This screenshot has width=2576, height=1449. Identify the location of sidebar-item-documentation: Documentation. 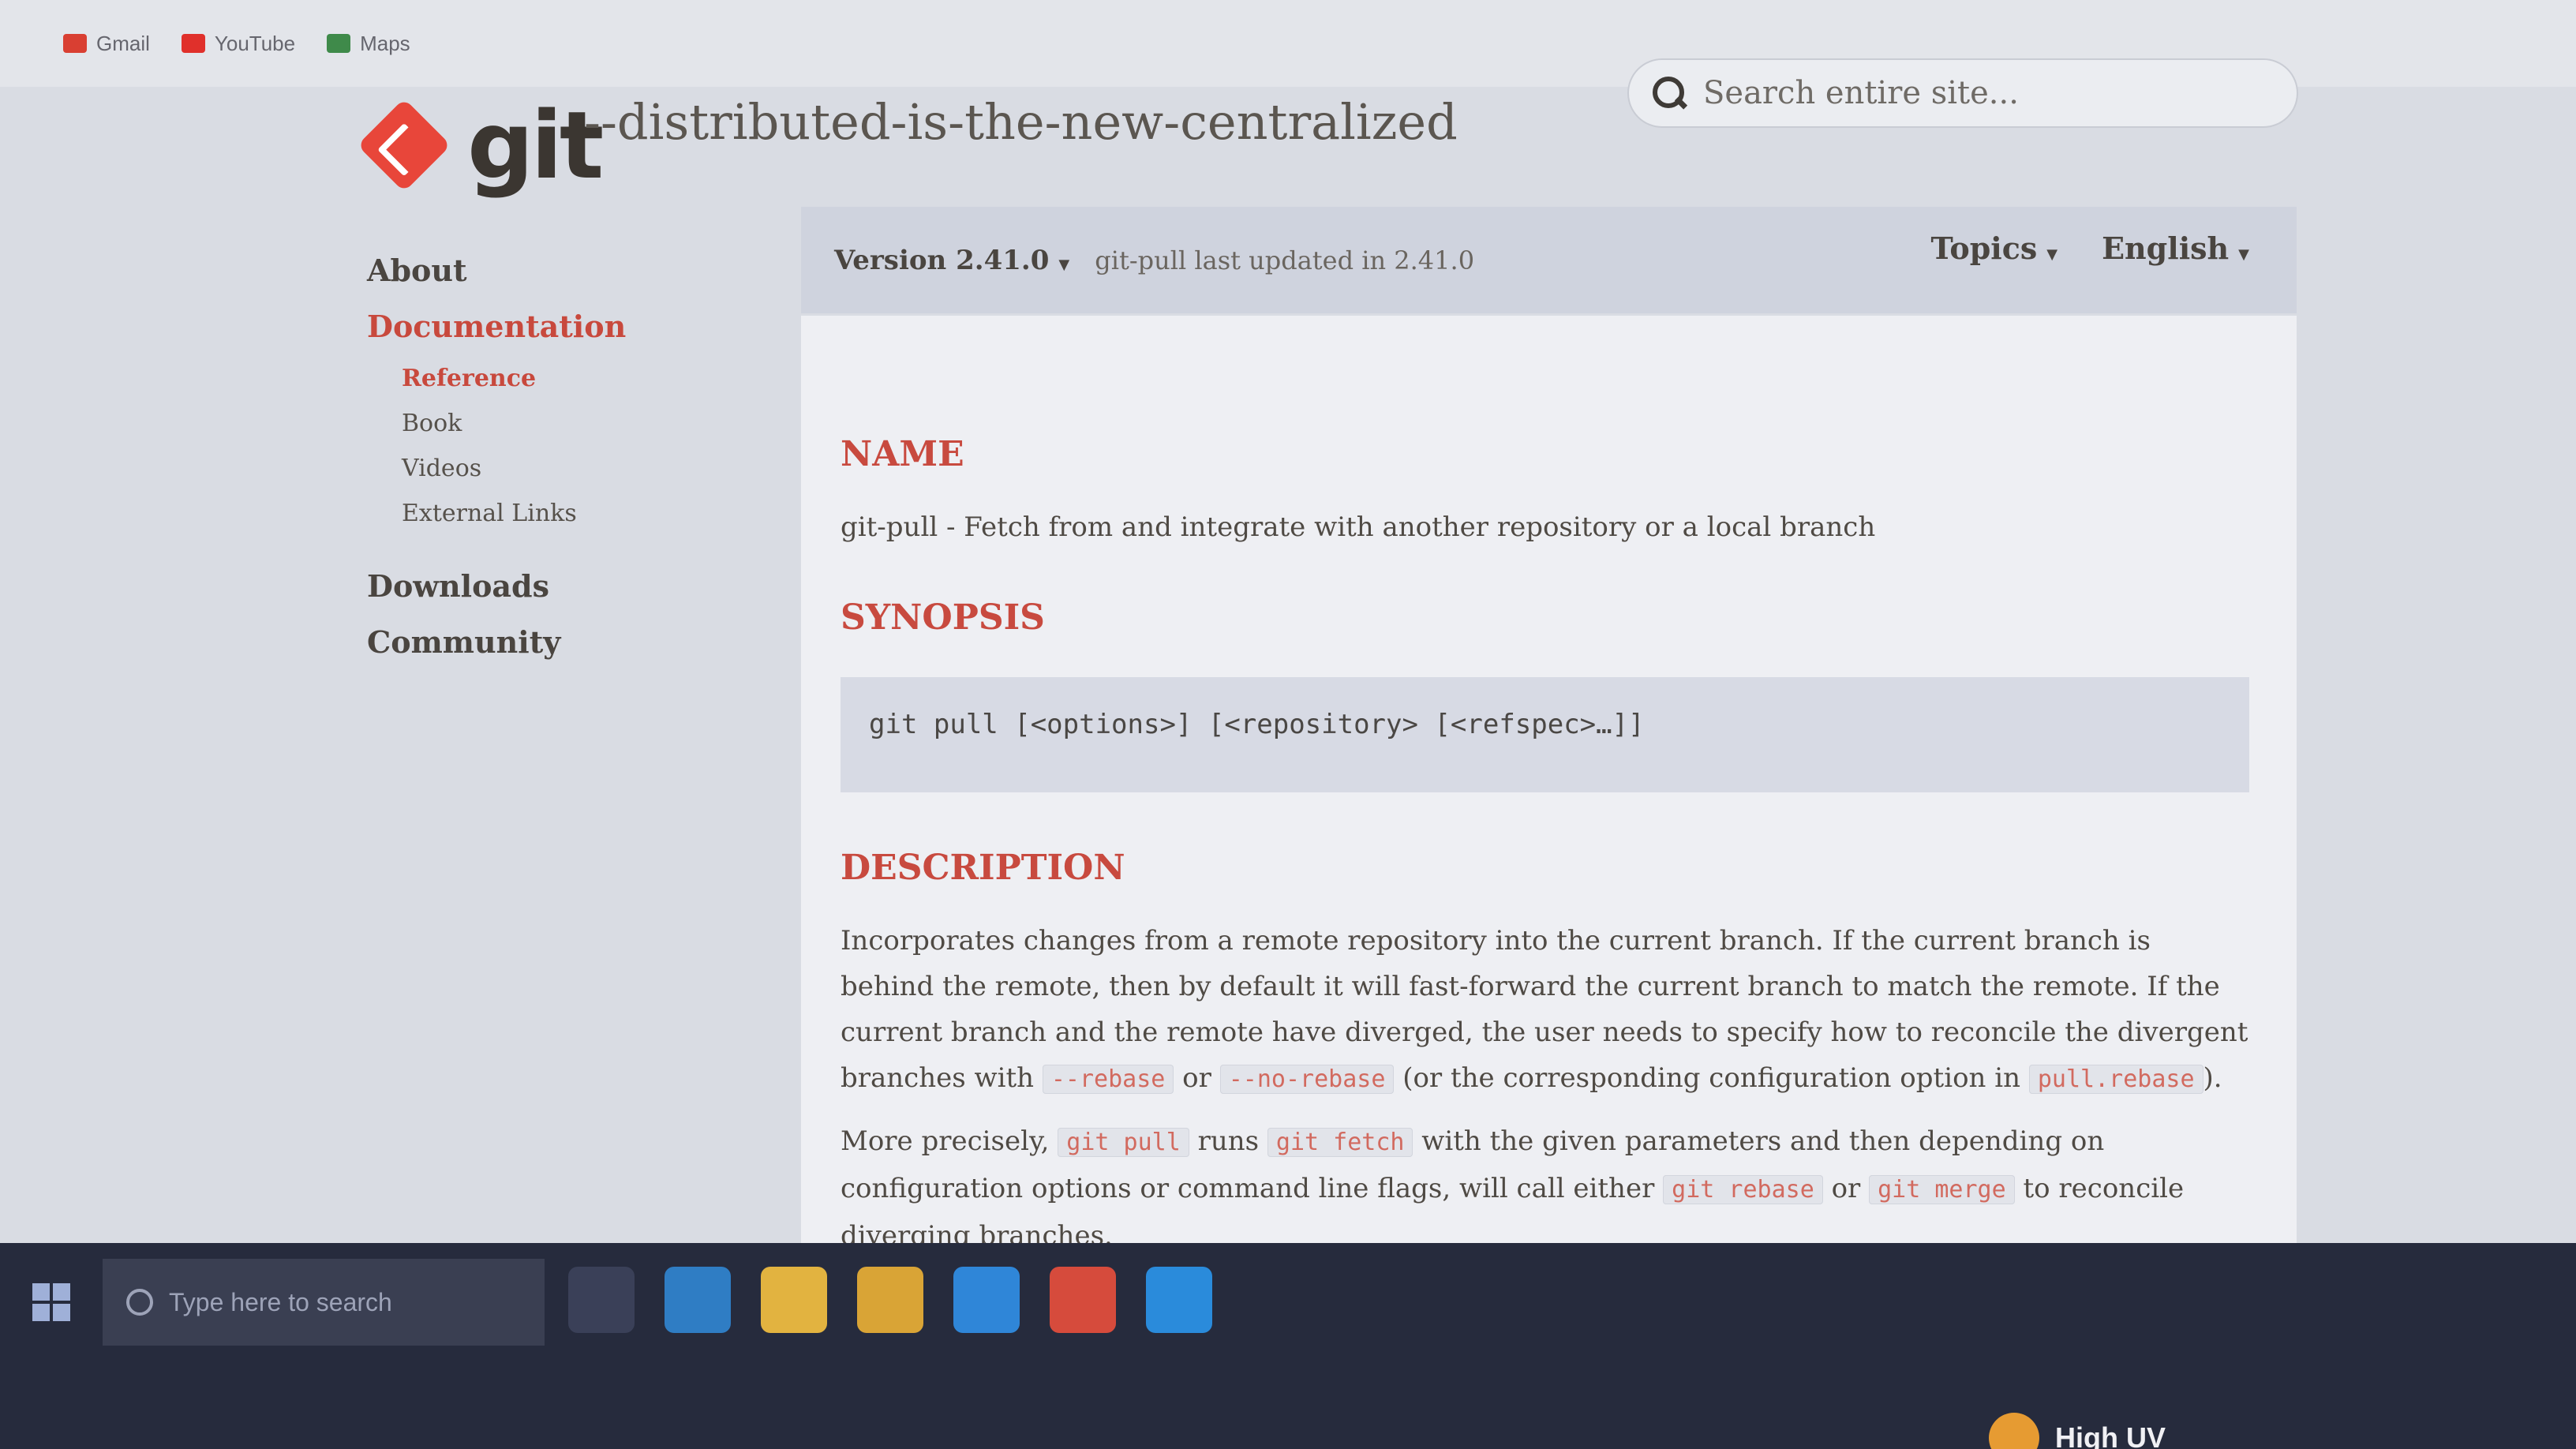
(496, 326).